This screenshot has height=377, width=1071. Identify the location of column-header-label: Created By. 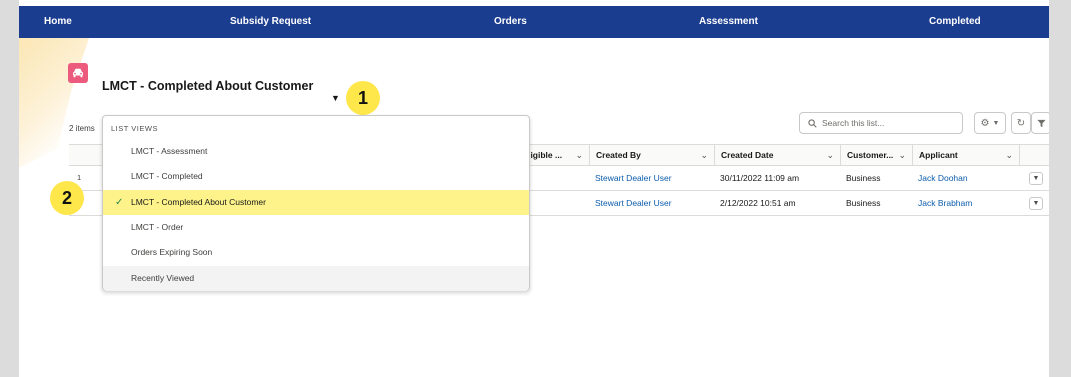
(618, 155).